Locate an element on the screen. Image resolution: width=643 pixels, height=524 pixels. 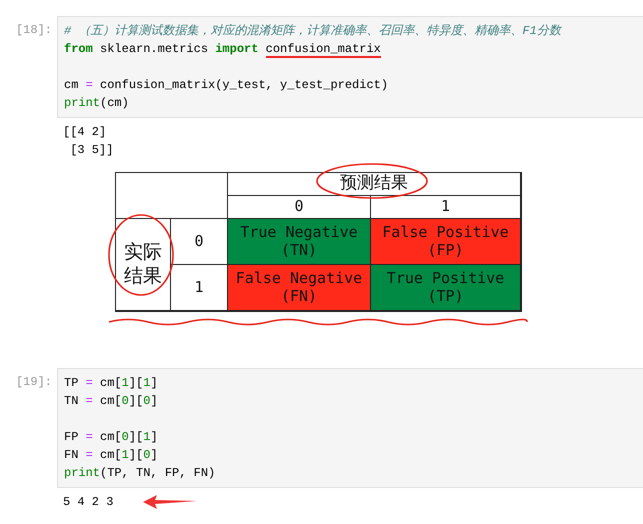
column-label: 1 is located at coordinates (446, 207).